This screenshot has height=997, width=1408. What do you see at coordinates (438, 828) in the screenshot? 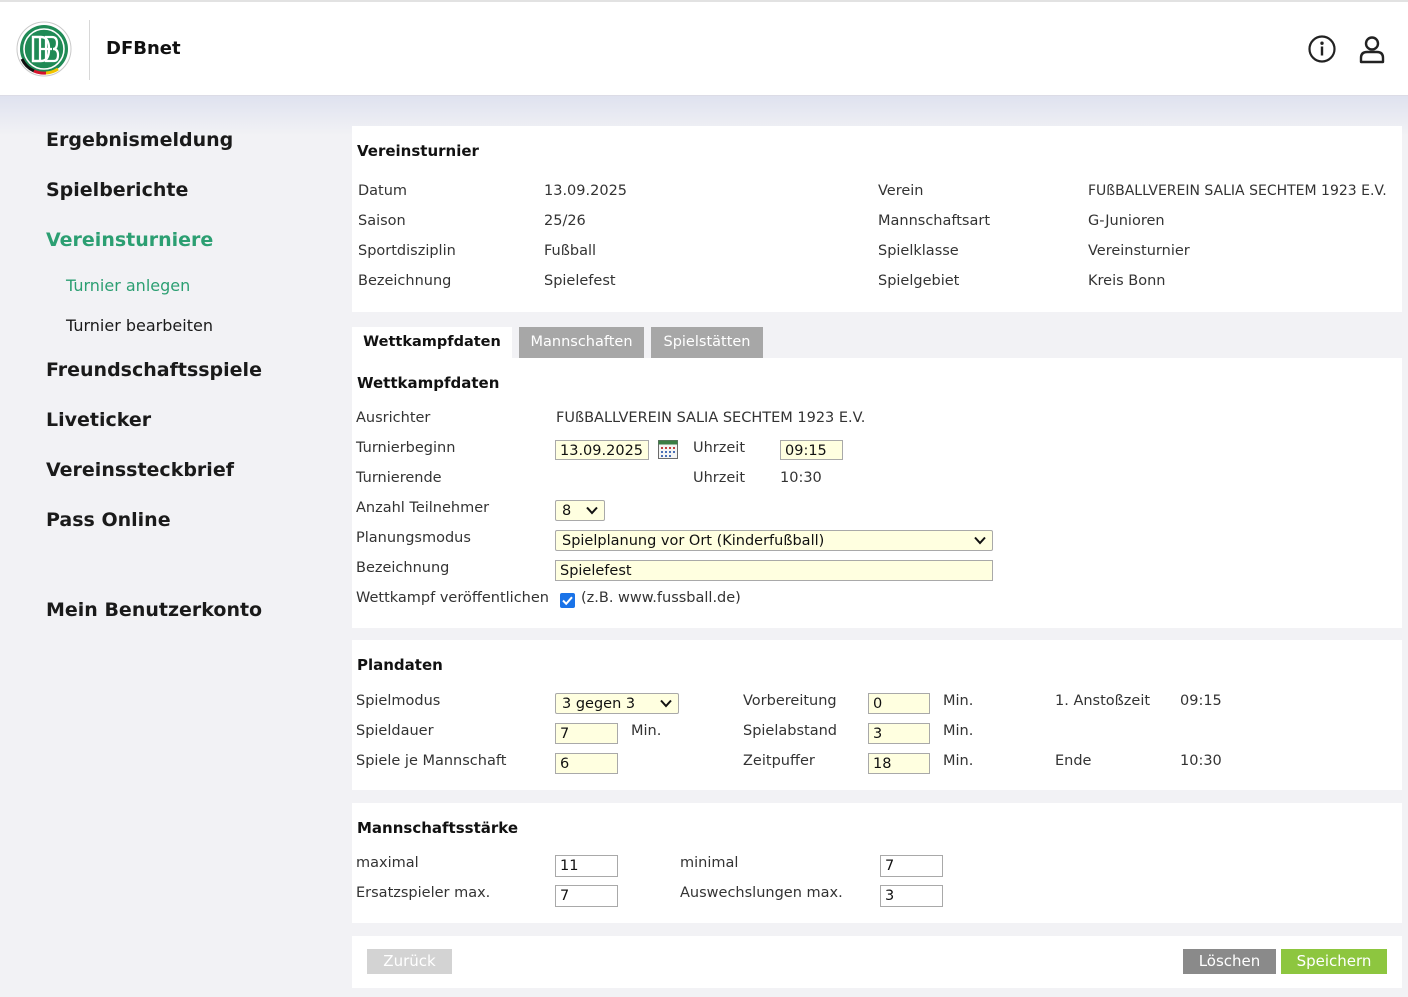
I see `staerke-title: Mannschaftsstärke` at bounding box center [438, 828].